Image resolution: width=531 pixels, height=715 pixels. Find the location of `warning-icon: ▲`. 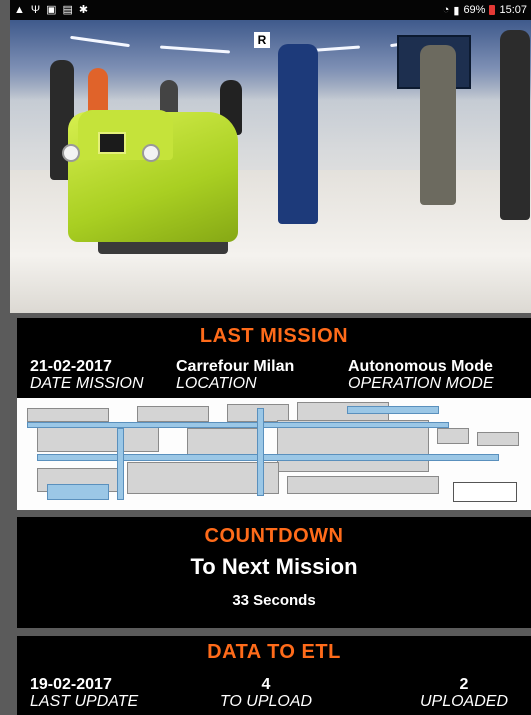

warning-icon: ▲ is located at coordinates (19, 9).